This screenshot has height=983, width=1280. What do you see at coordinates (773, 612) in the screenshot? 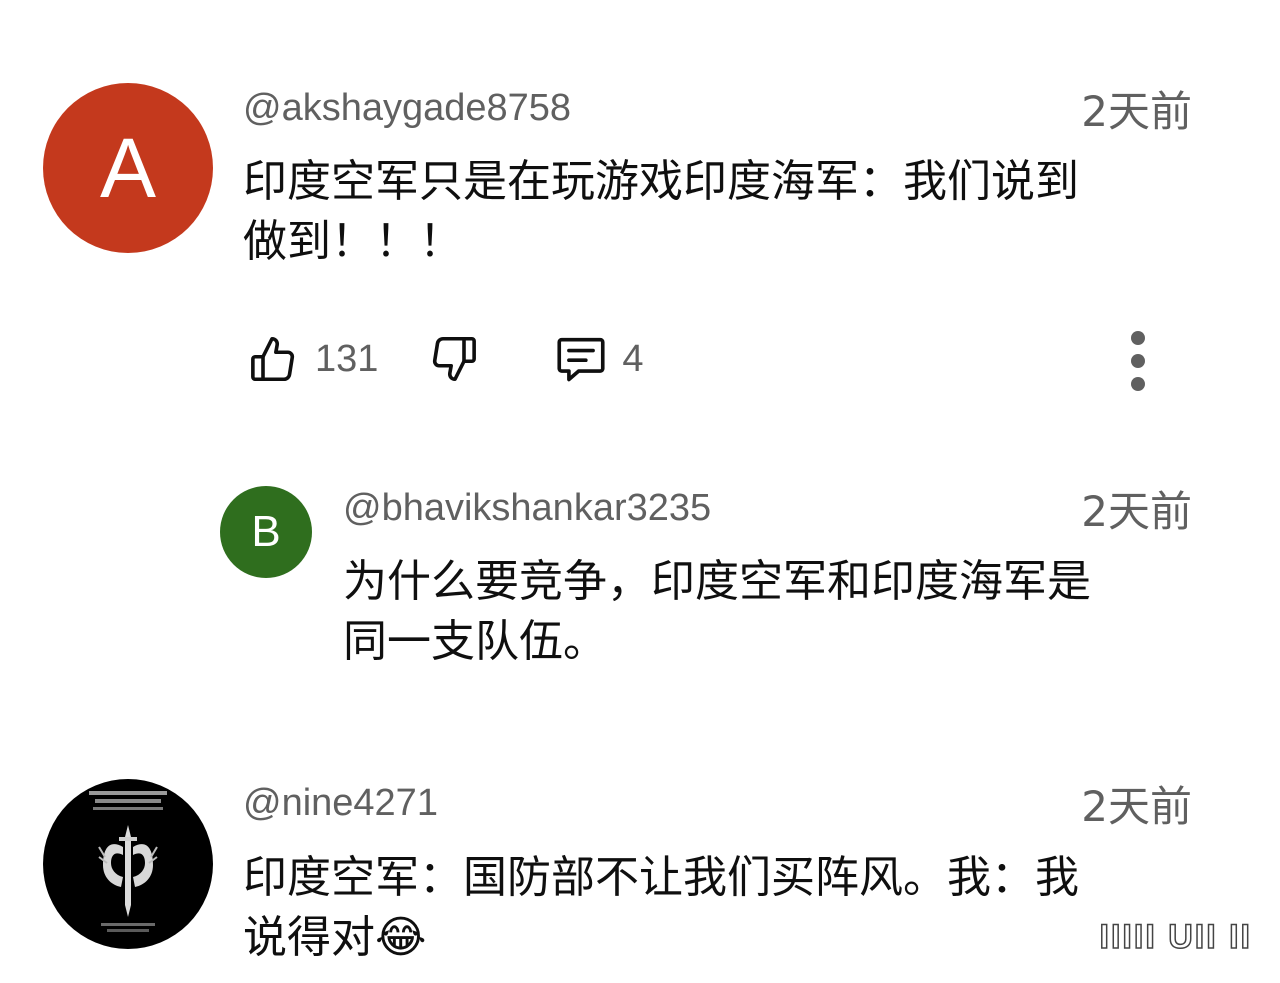
I see `comment-text: 为什么要竞争，印度空军和印度海军是 同一支队伍。` at bounding box center [773, 612].